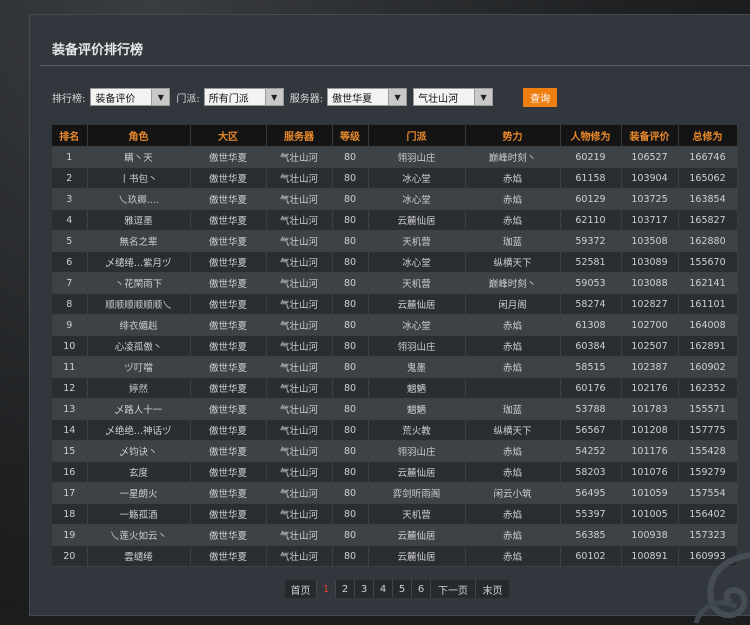 The width and height of the screenshot is (750, 625). I want to click on table-cell: 159279, so click(708, 472).